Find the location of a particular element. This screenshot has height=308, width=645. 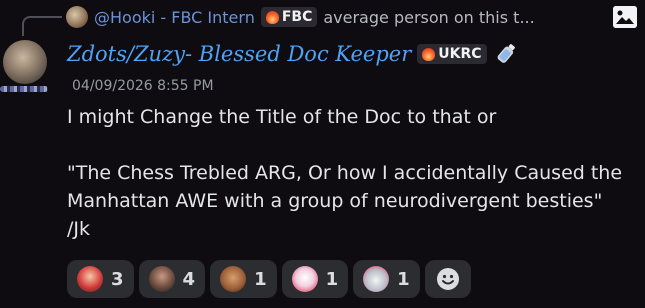

reaction-button: 3 is located at coordinates (100, 279).